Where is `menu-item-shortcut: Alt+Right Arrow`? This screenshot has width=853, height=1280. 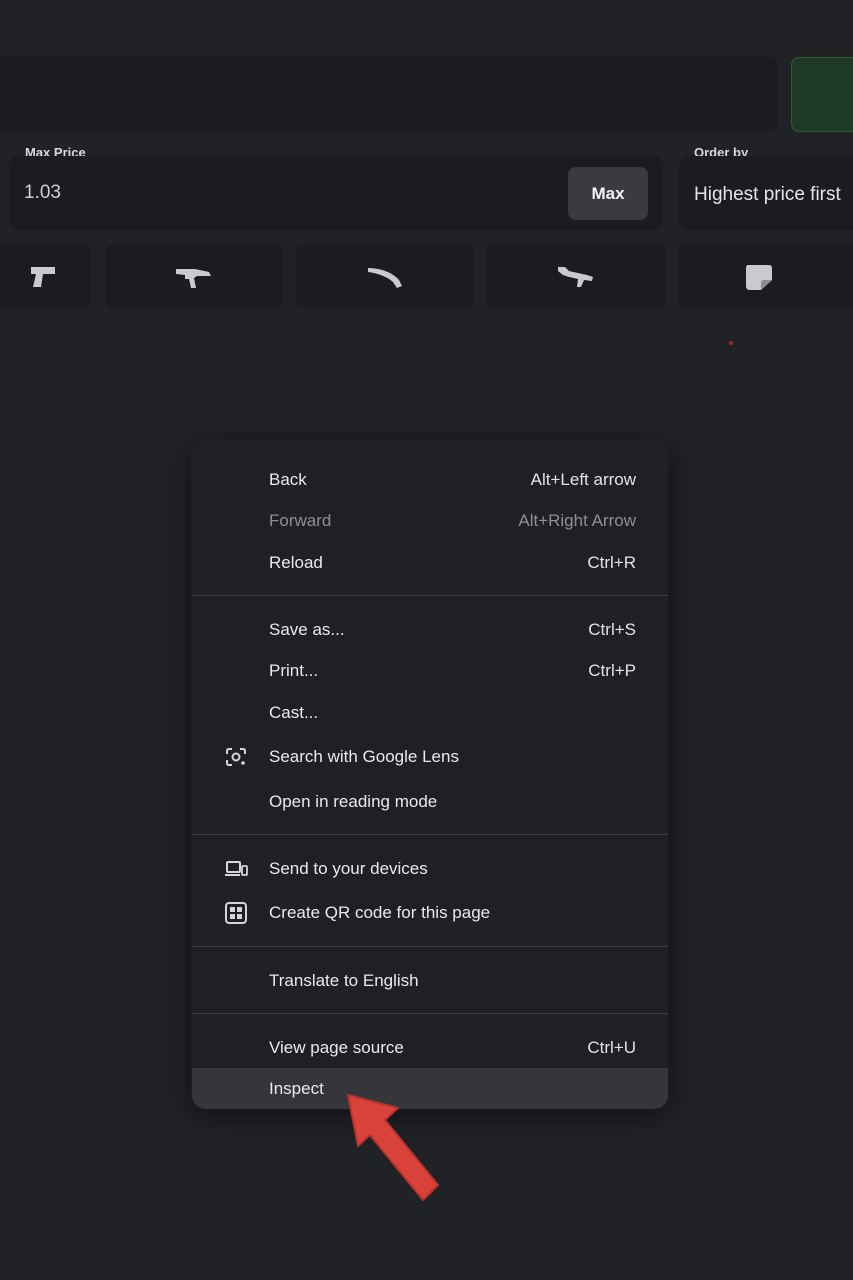
menu-item-shortcut: Alt+Right Arrow is located at coordinates (577, 520).